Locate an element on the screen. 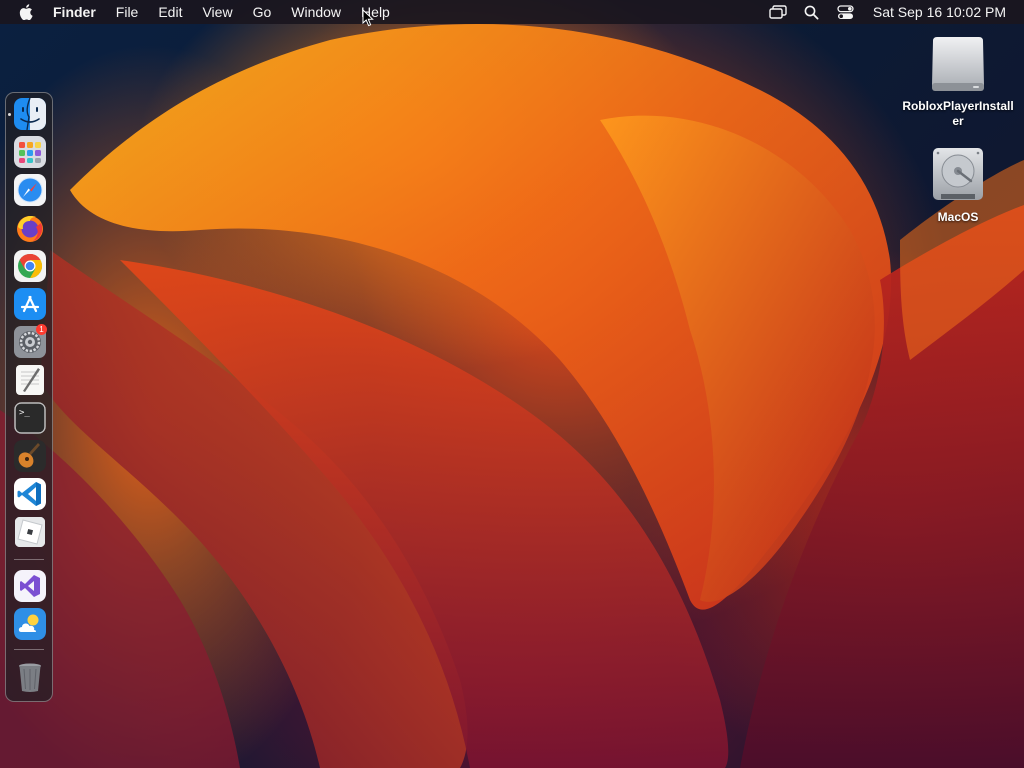  launchpad-icon is located at coordinates (30, 152).